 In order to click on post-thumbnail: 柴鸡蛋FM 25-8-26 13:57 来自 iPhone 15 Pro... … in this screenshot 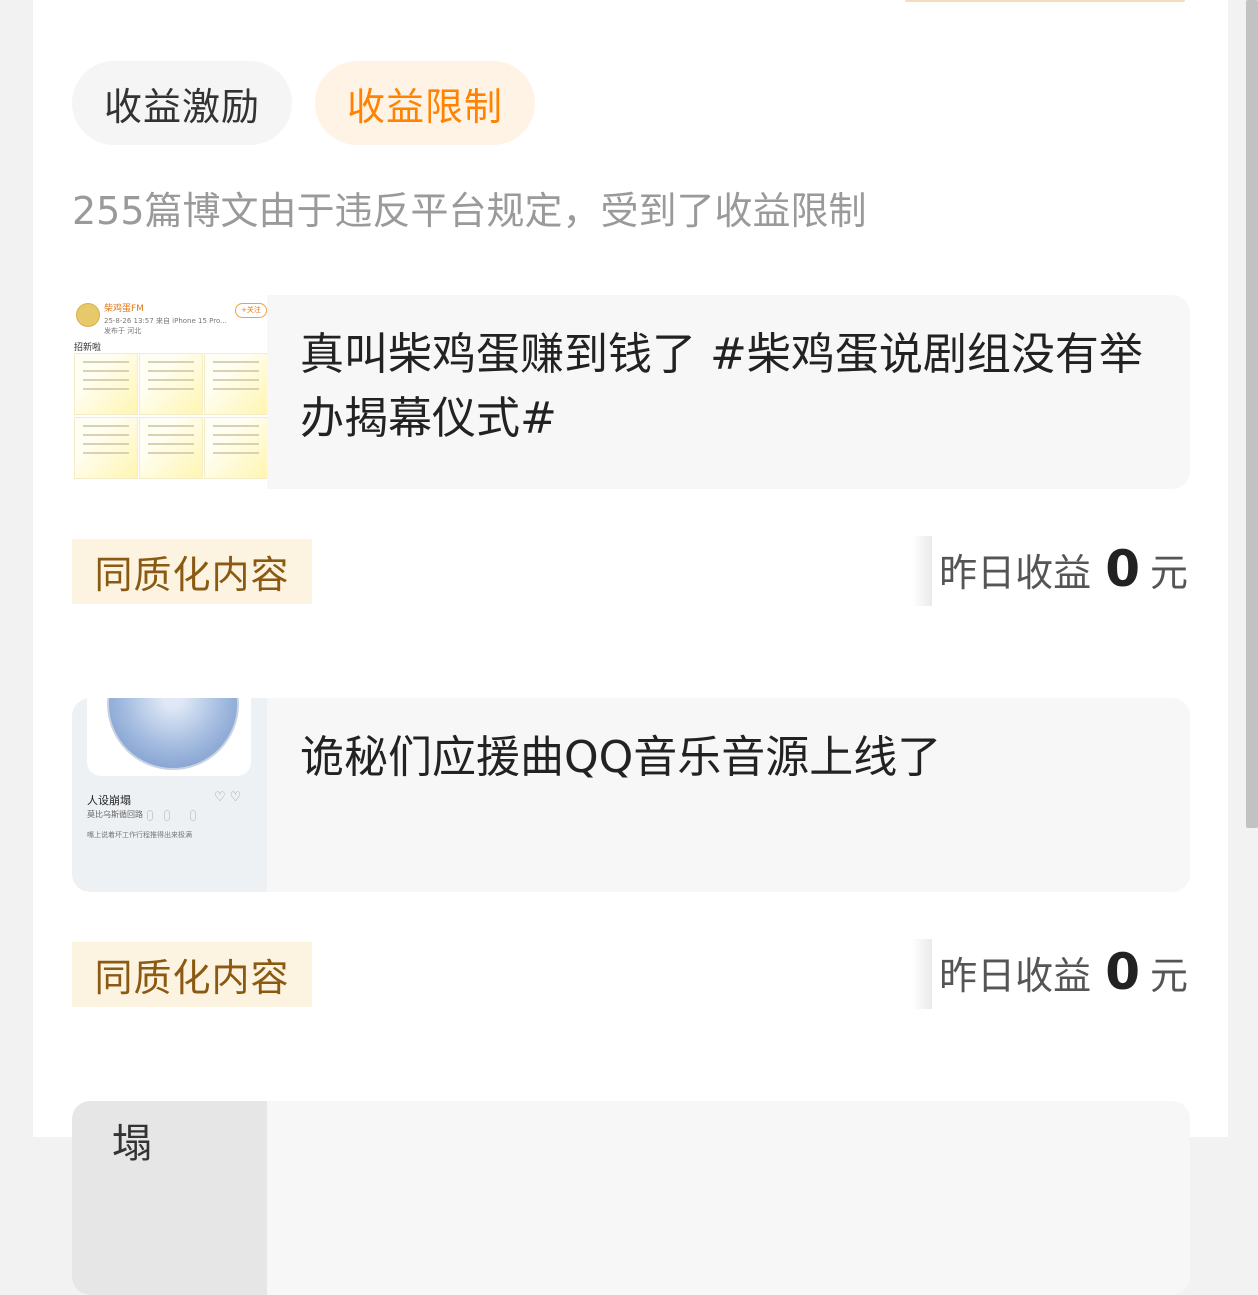, I will do `click(169, 392)`.